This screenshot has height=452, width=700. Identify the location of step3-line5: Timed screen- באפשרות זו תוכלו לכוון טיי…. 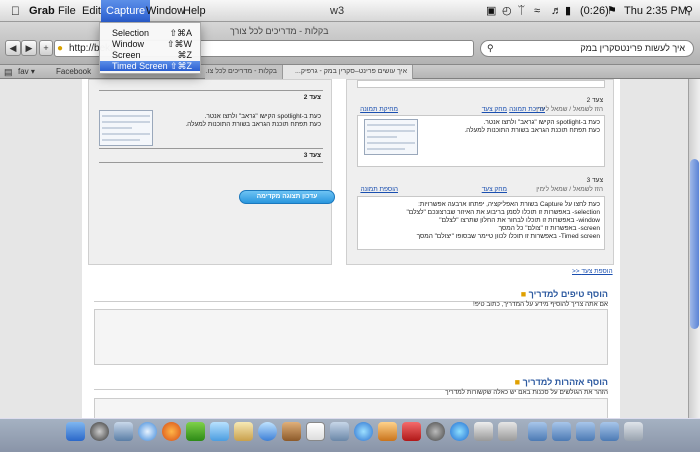
(508, 236).